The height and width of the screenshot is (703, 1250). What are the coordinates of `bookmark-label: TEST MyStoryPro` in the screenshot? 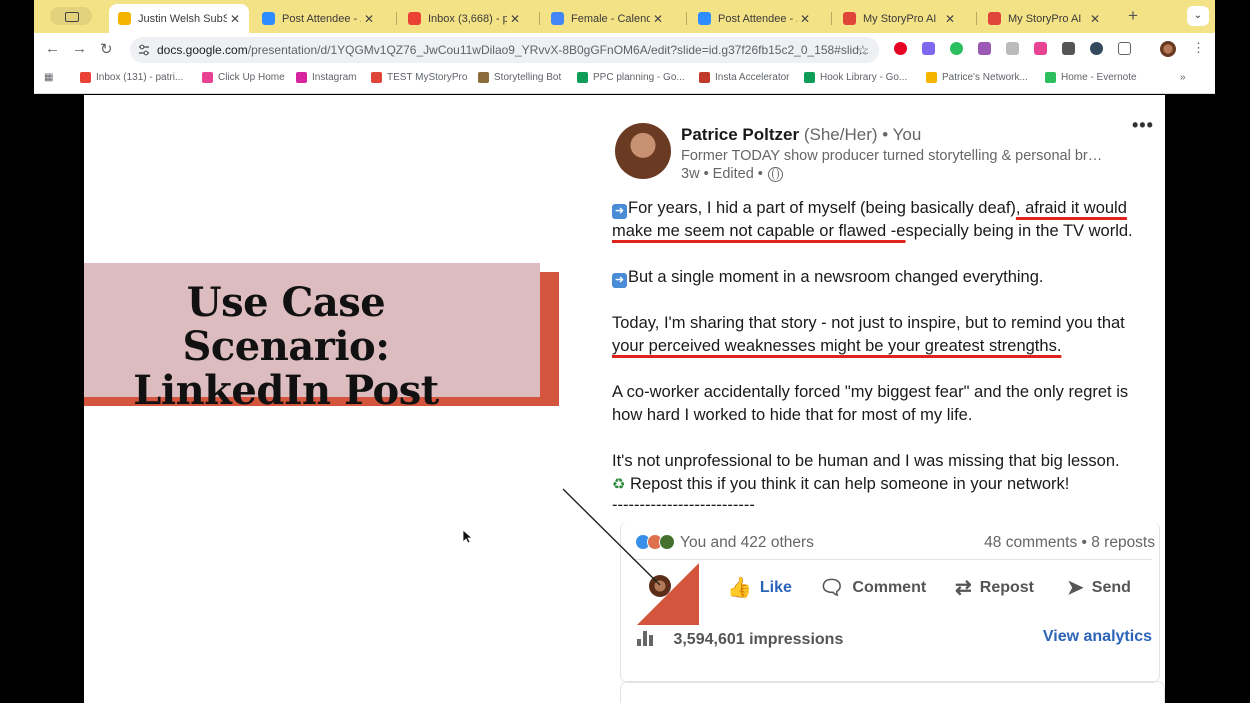 It's located at (427, 77).